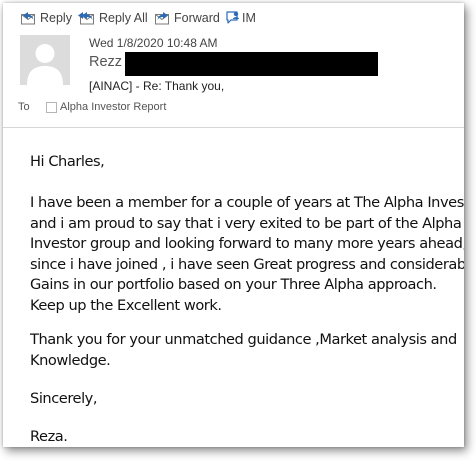 This screenshot has width=476, height=461. What do you see at coordinates (157, 86) in the screenshot?
I see `message-subject: [AINAC] - Re: Thank you,` at bounding box center [157, 86].